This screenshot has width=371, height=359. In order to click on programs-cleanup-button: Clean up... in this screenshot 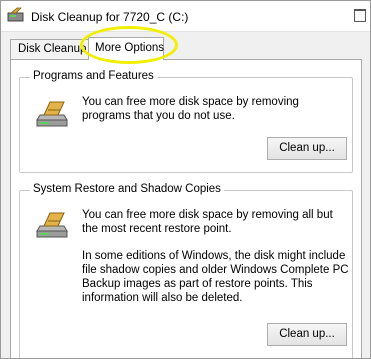, I will do `click(307, 148)`.